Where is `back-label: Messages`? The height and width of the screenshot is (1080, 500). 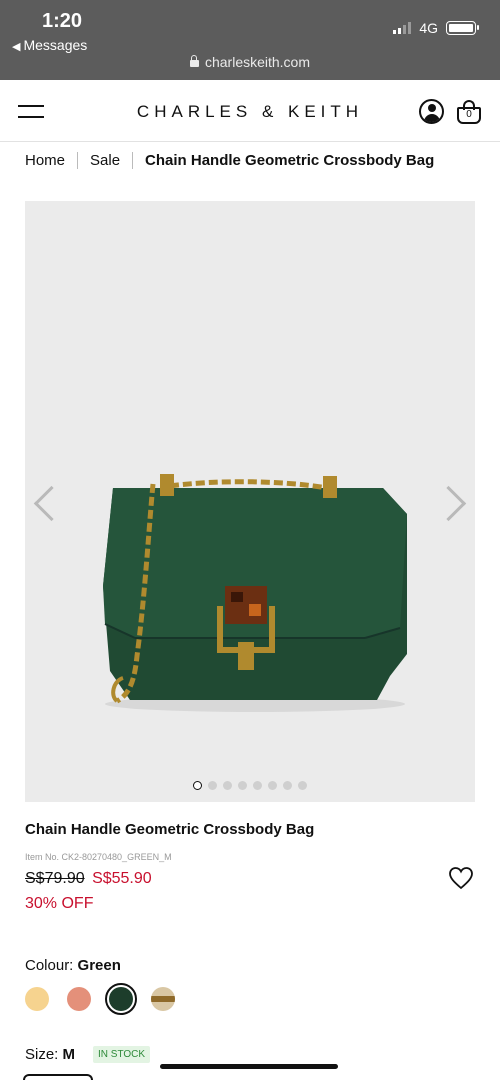
back-label: Messages is located at coordinates (55, 45).